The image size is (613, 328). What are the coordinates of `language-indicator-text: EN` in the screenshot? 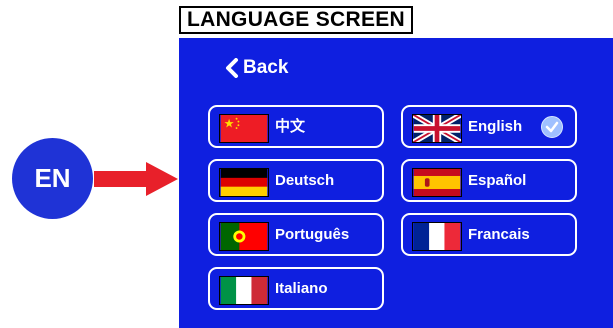 It's located at (52, 178).